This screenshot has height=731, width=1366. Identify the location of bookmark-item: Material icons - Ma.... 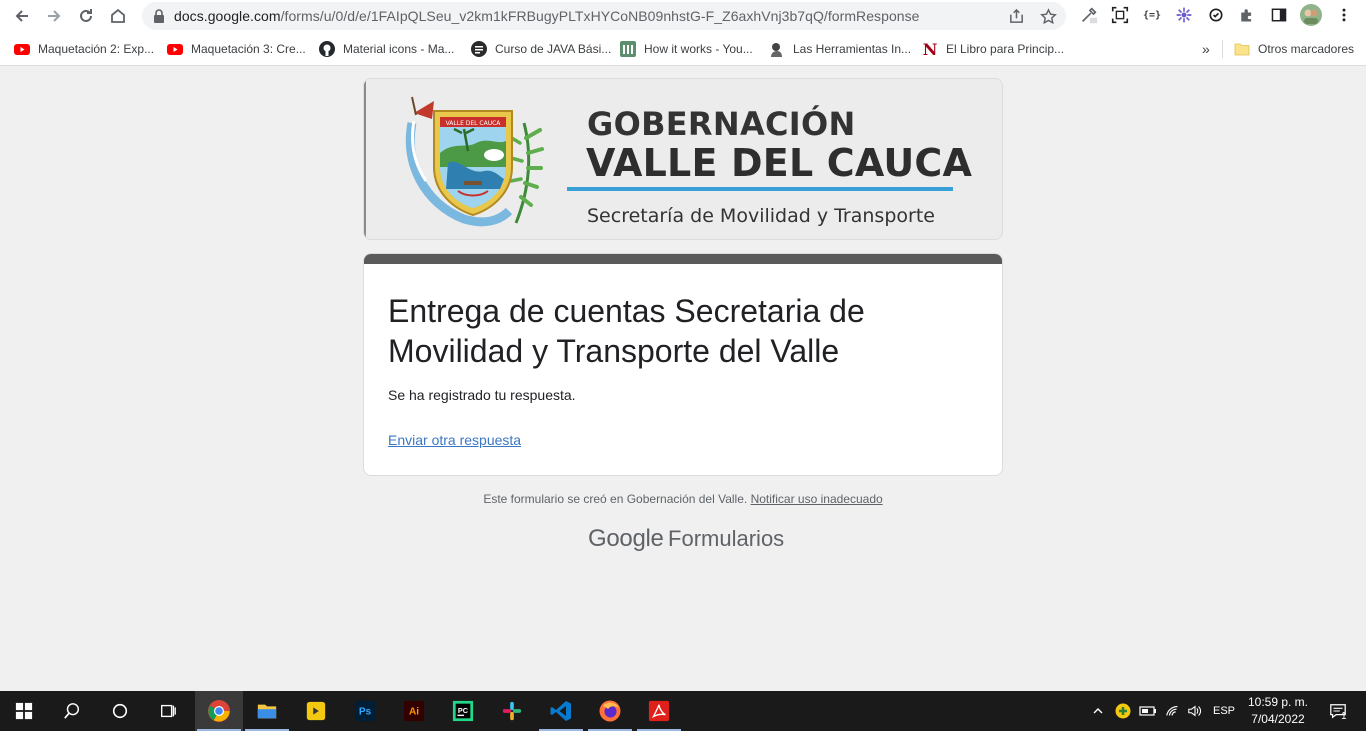
(386, 49).